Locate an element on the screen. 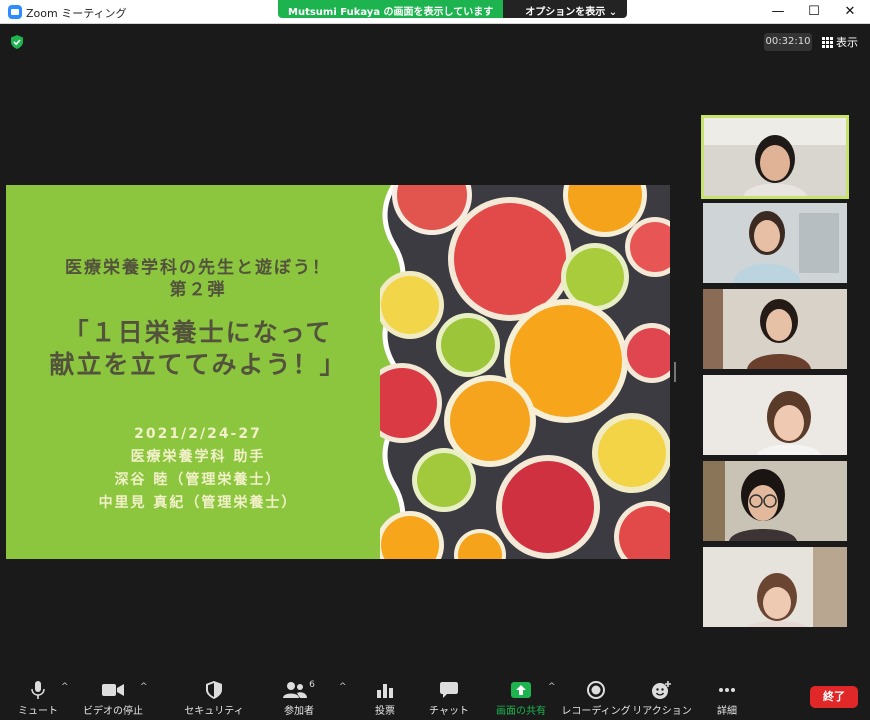 This screenshot has width=870, height=720. chat-label: チャット is located at coordinates (449, 711).